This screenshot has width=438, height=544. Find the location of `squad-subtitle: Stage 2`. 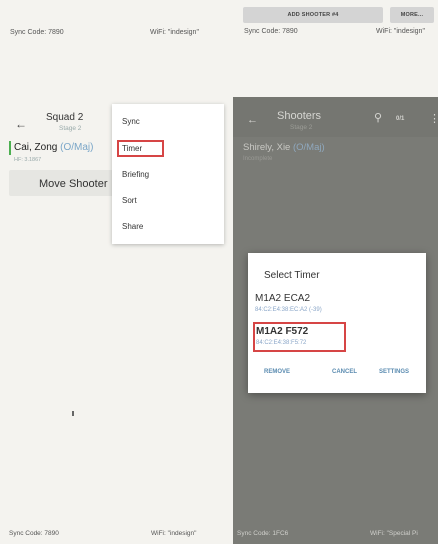

squad-subtitle: Stage 2 is located at coordinates (70, 128).